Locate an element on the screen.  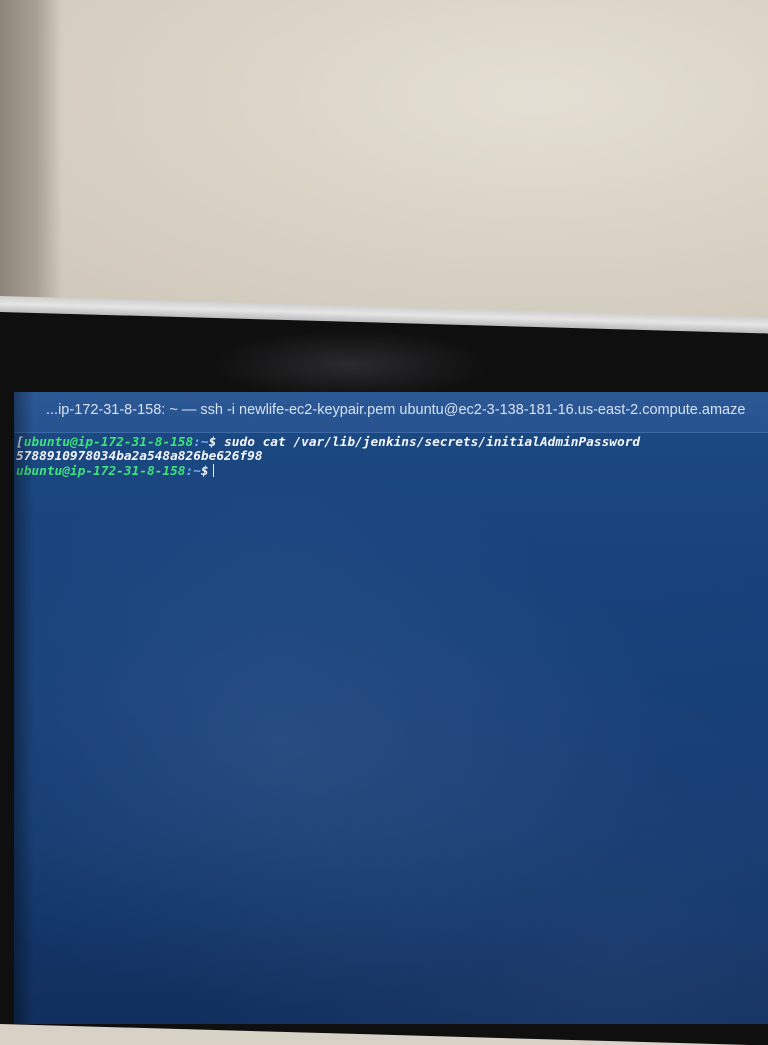
wall-shadow is located at coordinates (31, 150).